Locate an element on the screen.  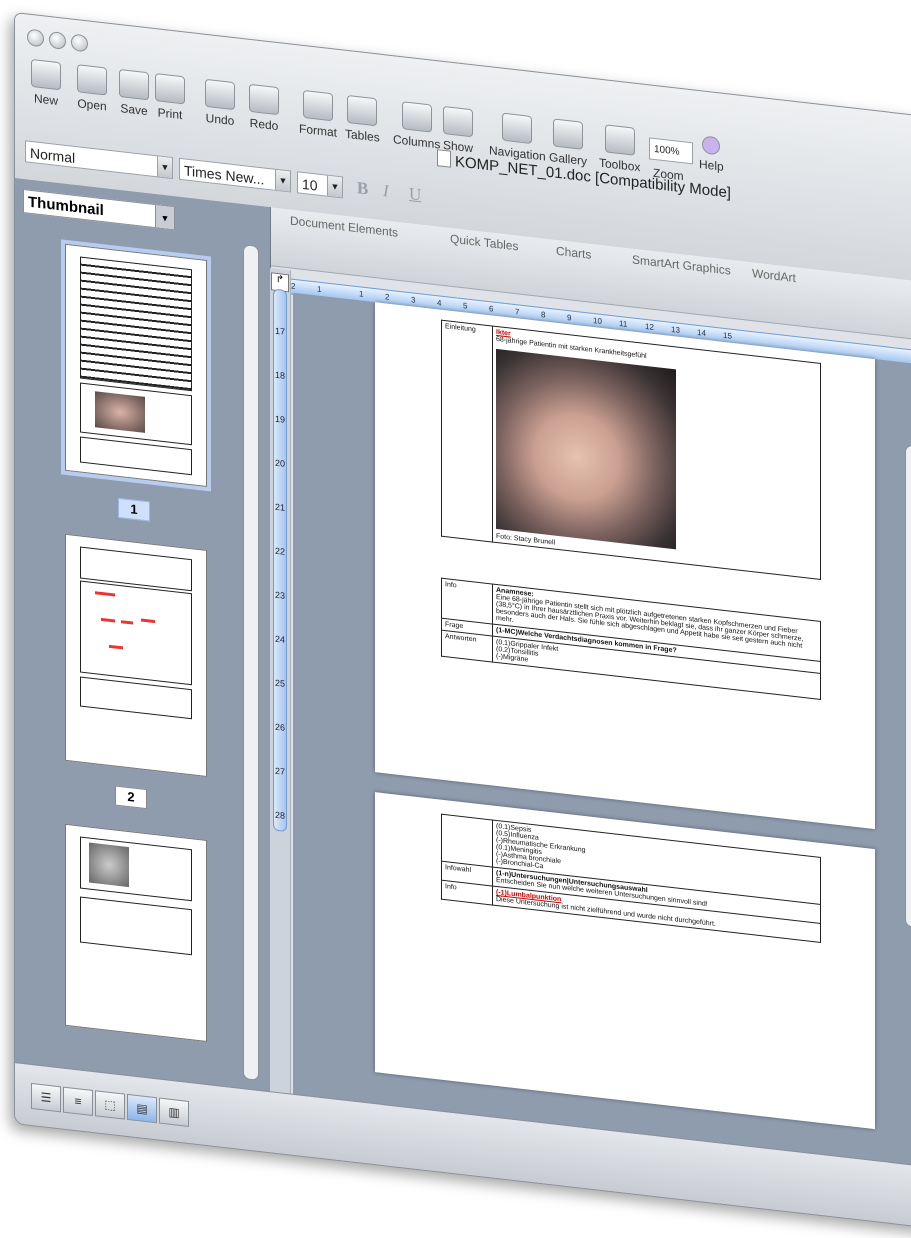
thumbnail-image is located at coordinates (109, 865).